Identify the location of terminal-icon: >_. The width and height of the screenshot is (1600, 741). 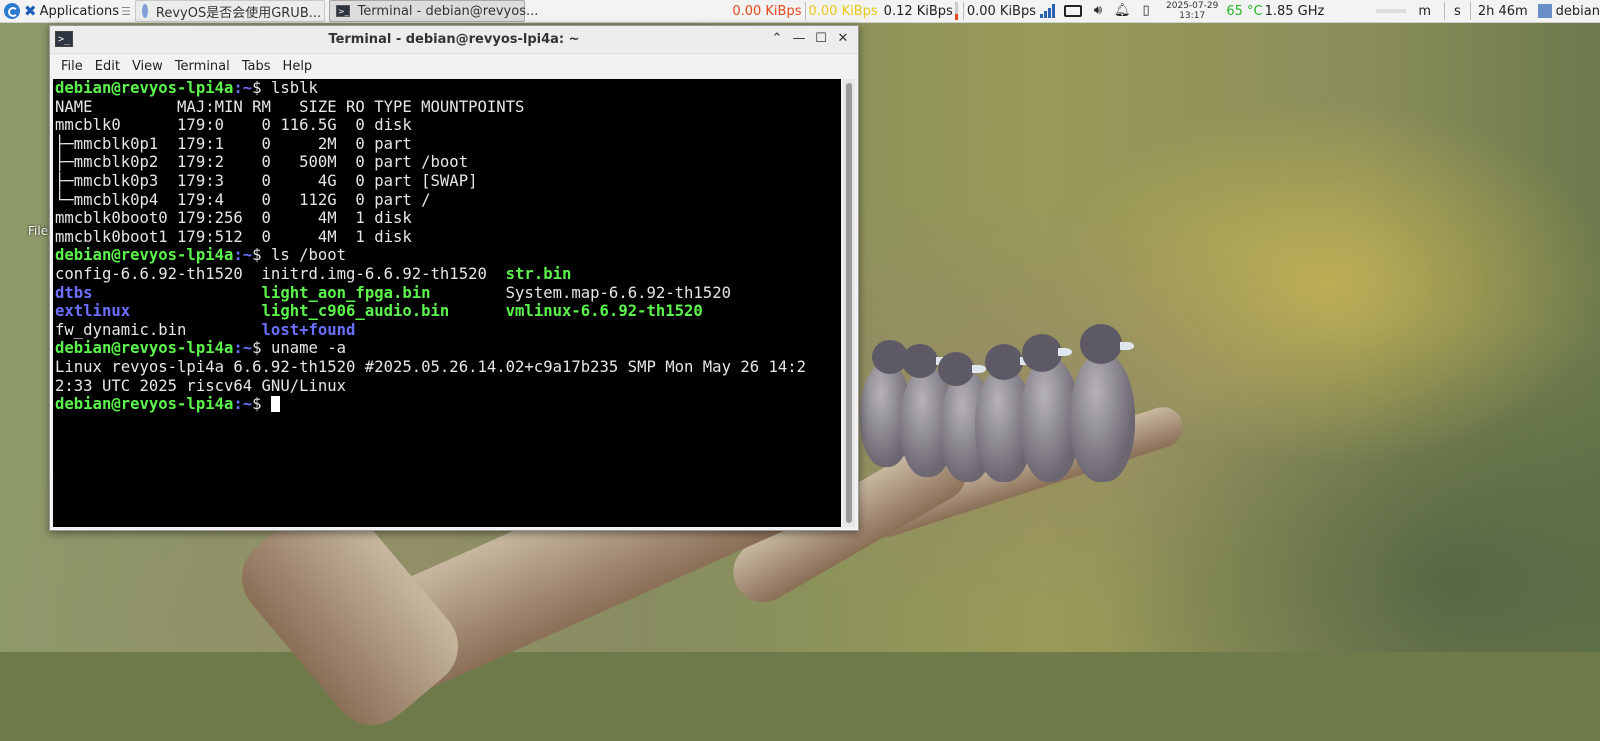
(342, 11).